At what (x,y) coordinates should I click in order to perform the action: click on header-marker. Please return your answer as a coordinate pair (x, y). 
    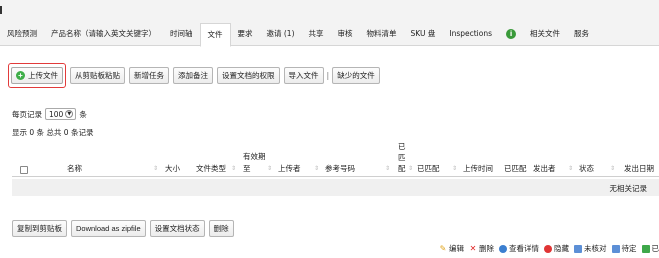
    Looking at the image, I should click on (1, 10).